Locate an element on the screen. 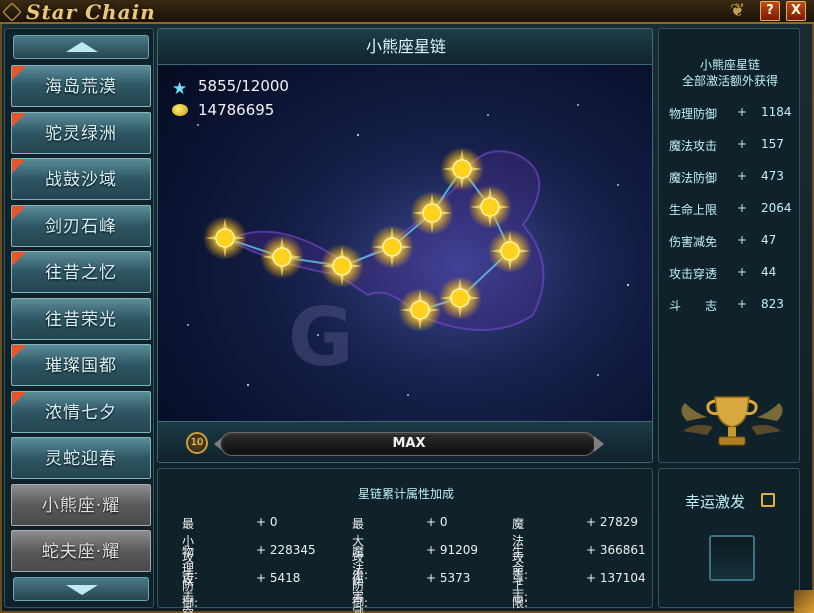 This screenshot has width=814, height=613. chevron-down-icon is located at coordinates (82, 590).